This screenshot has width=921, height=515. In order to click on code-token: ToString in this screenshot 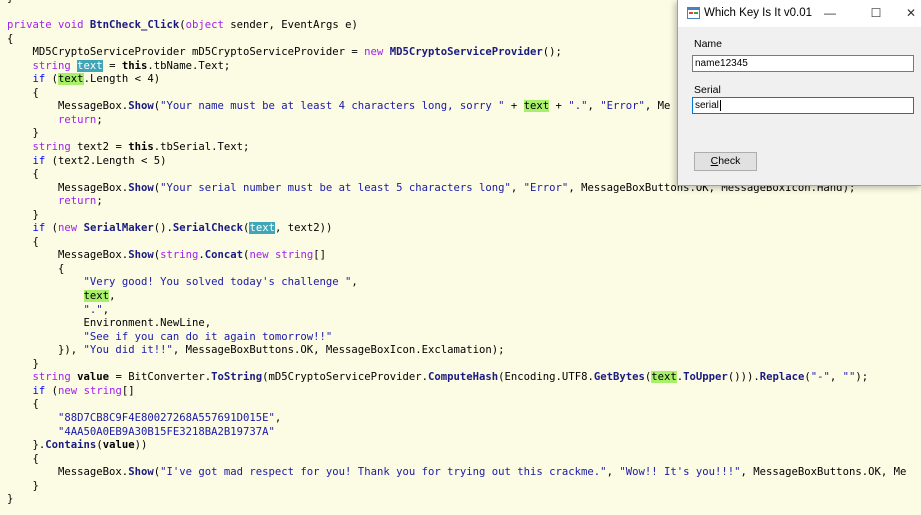, I will do `click(237, 377)`.